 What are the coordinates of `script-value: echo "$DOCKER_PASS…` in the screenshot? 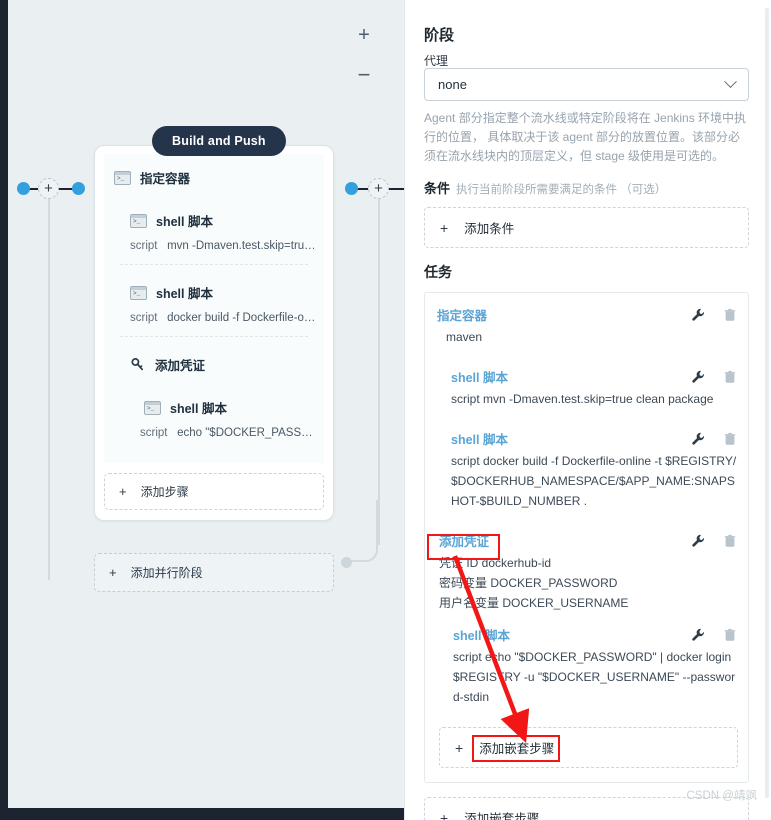 It's located at (245, 433).